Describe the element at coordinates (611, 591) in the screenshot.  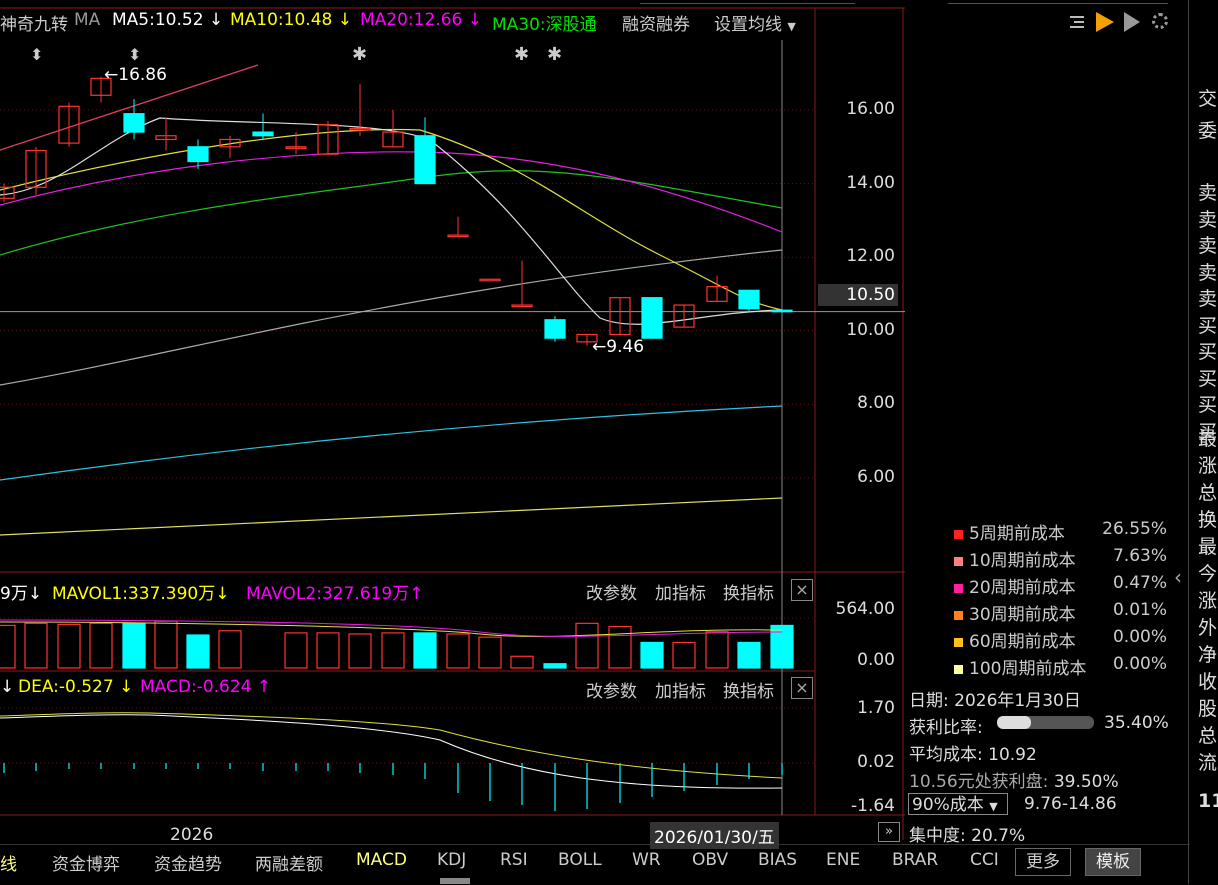
I see `vol-change-params-button: 改参数` at that location.